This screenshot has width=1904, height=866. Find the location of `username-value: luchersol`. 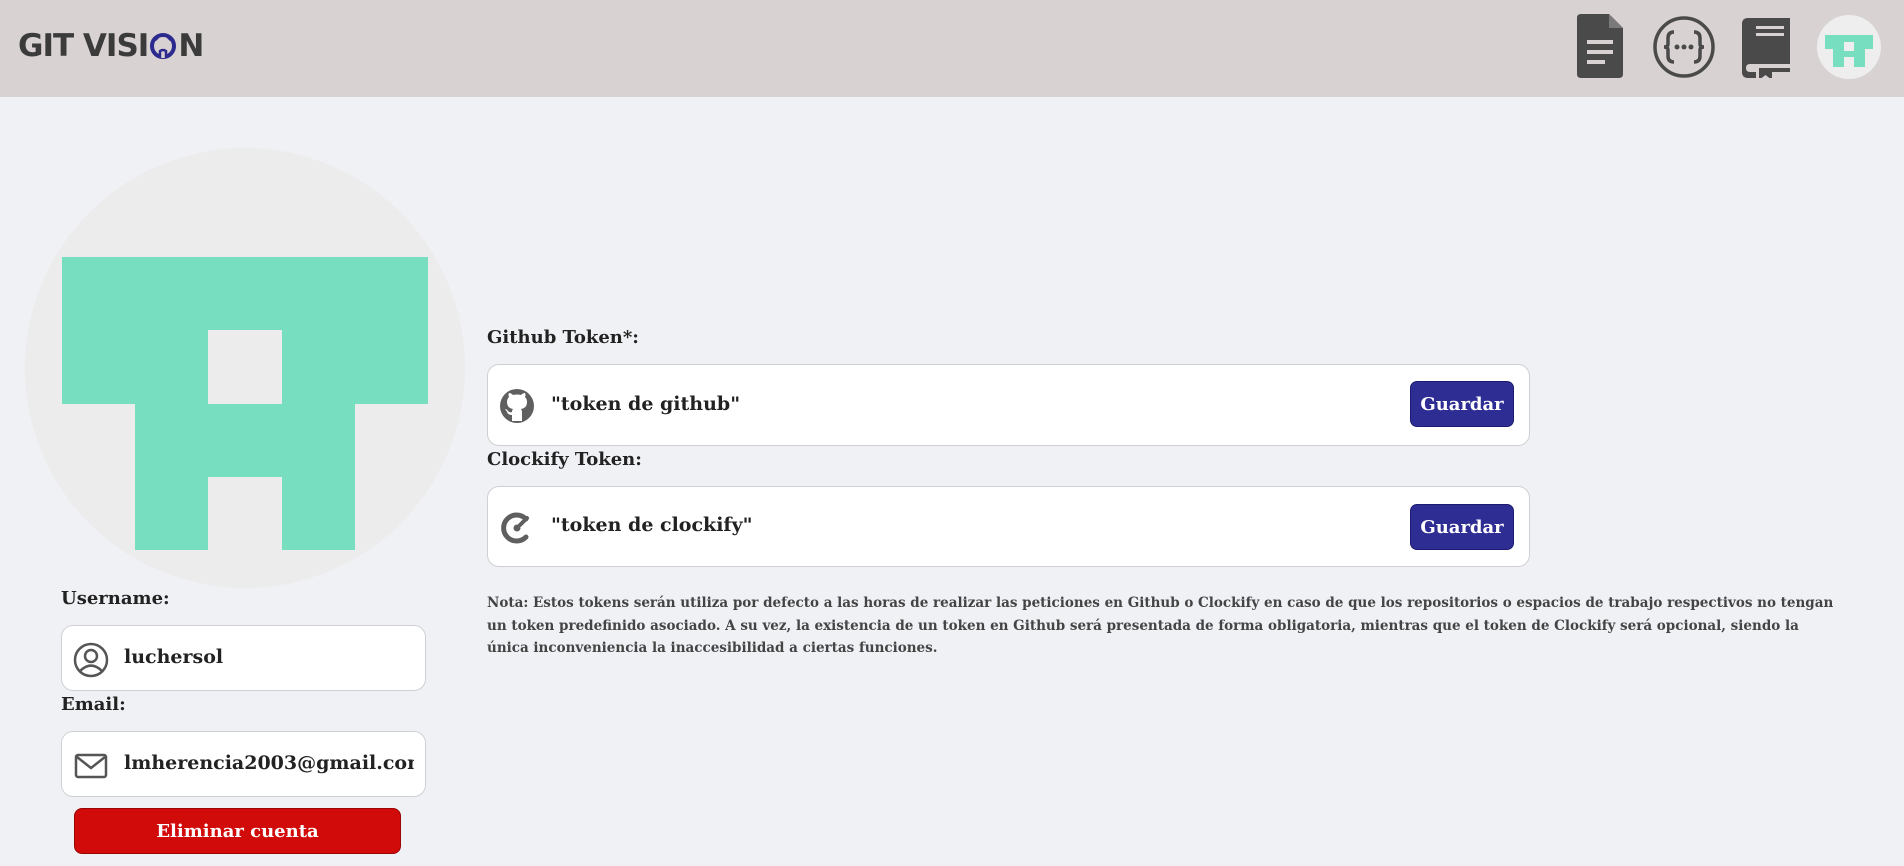

username-value: luchersol is located at coordinates (174, 657).